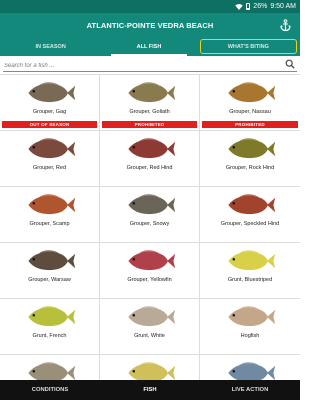 The width and height of the screenshot is (320, 400). I want to click on anchor-icon, so click(285, 24).